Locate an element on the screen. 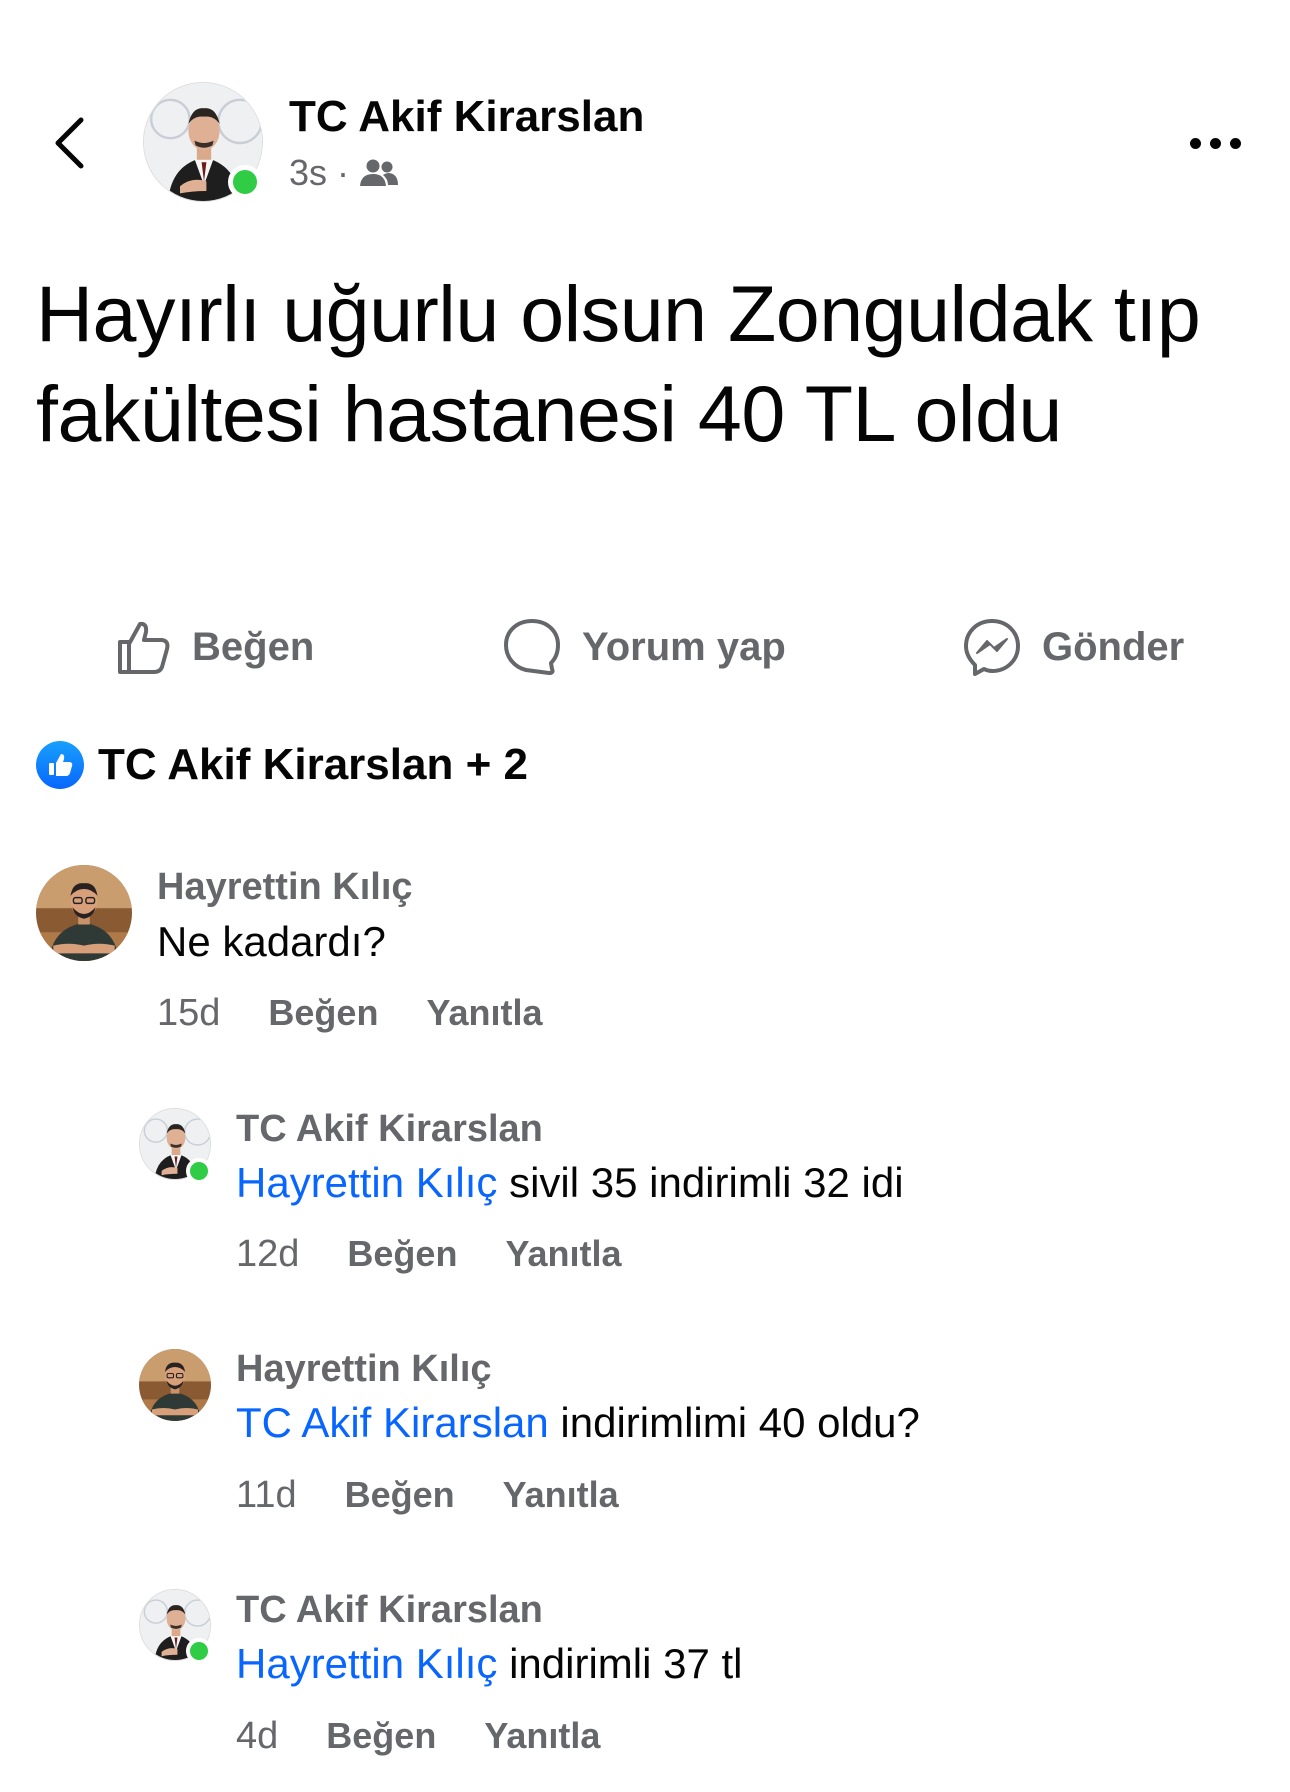 The image size is (1290, 1792). chevron-left-icon is located at coordinates (69, 143).